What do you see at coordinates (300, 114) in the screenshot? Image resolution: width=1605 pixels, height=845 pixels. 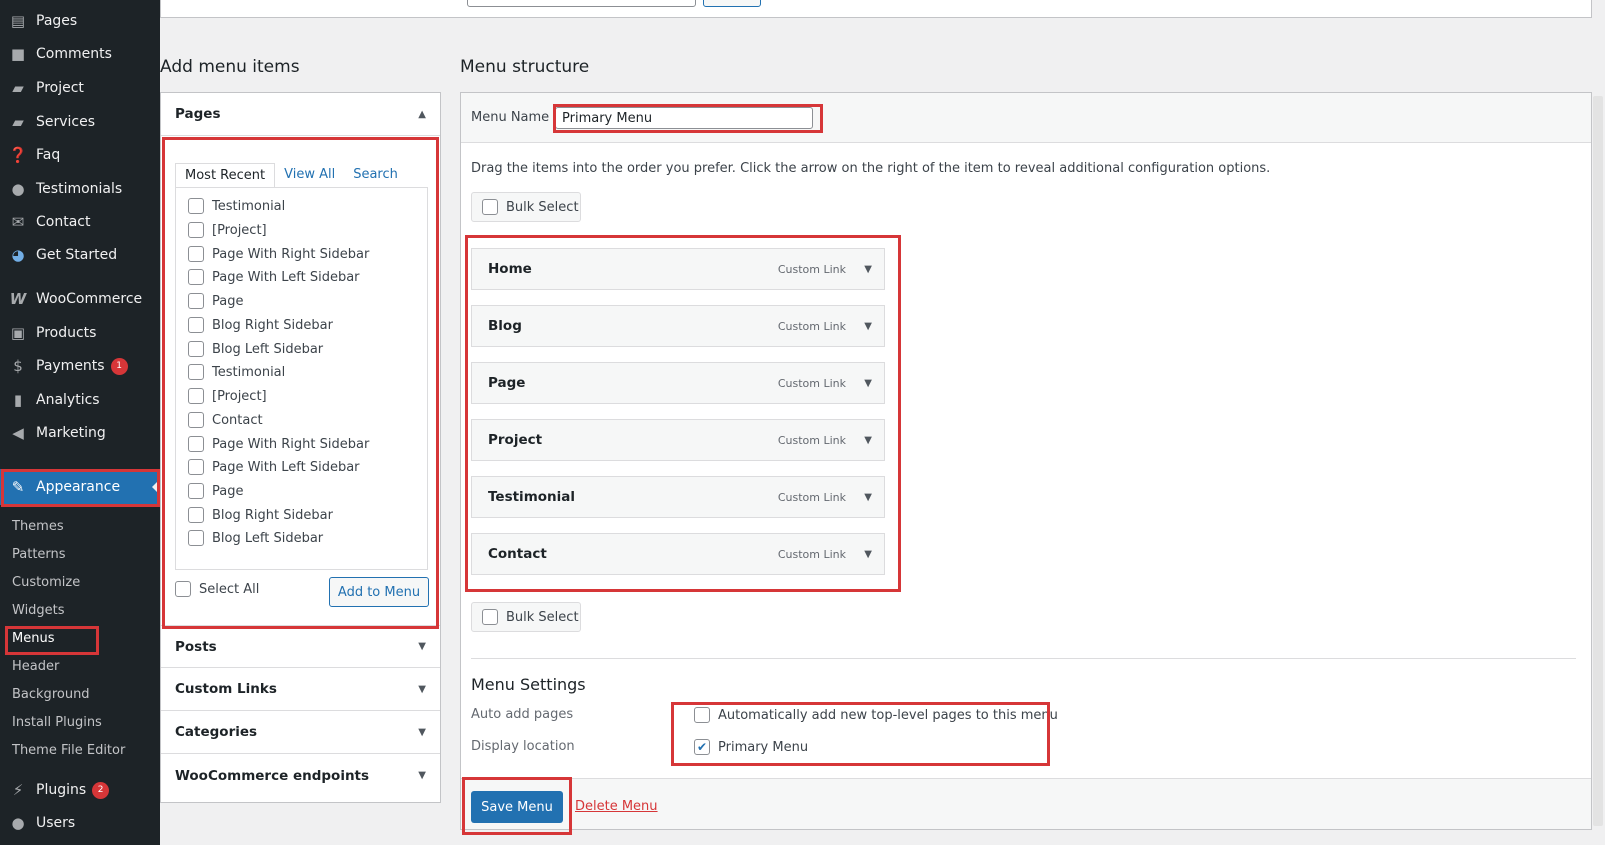 I see `accordion-pages: Pages ▲` at bounding box center [300, 114].